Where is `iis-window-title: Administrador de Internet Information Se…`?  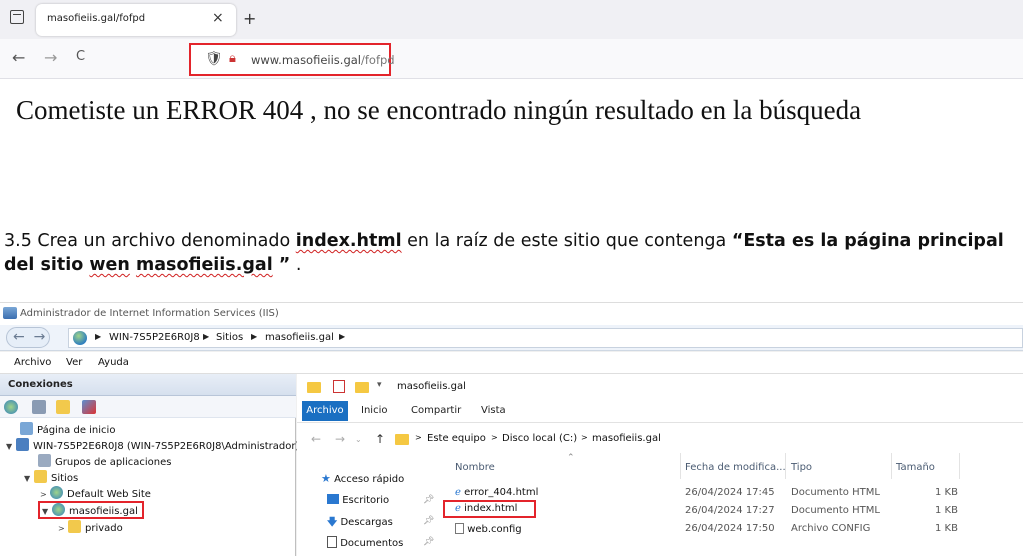 iis-window-title: Administrador de Internet Information Se… is located at coordinates (149, 313).